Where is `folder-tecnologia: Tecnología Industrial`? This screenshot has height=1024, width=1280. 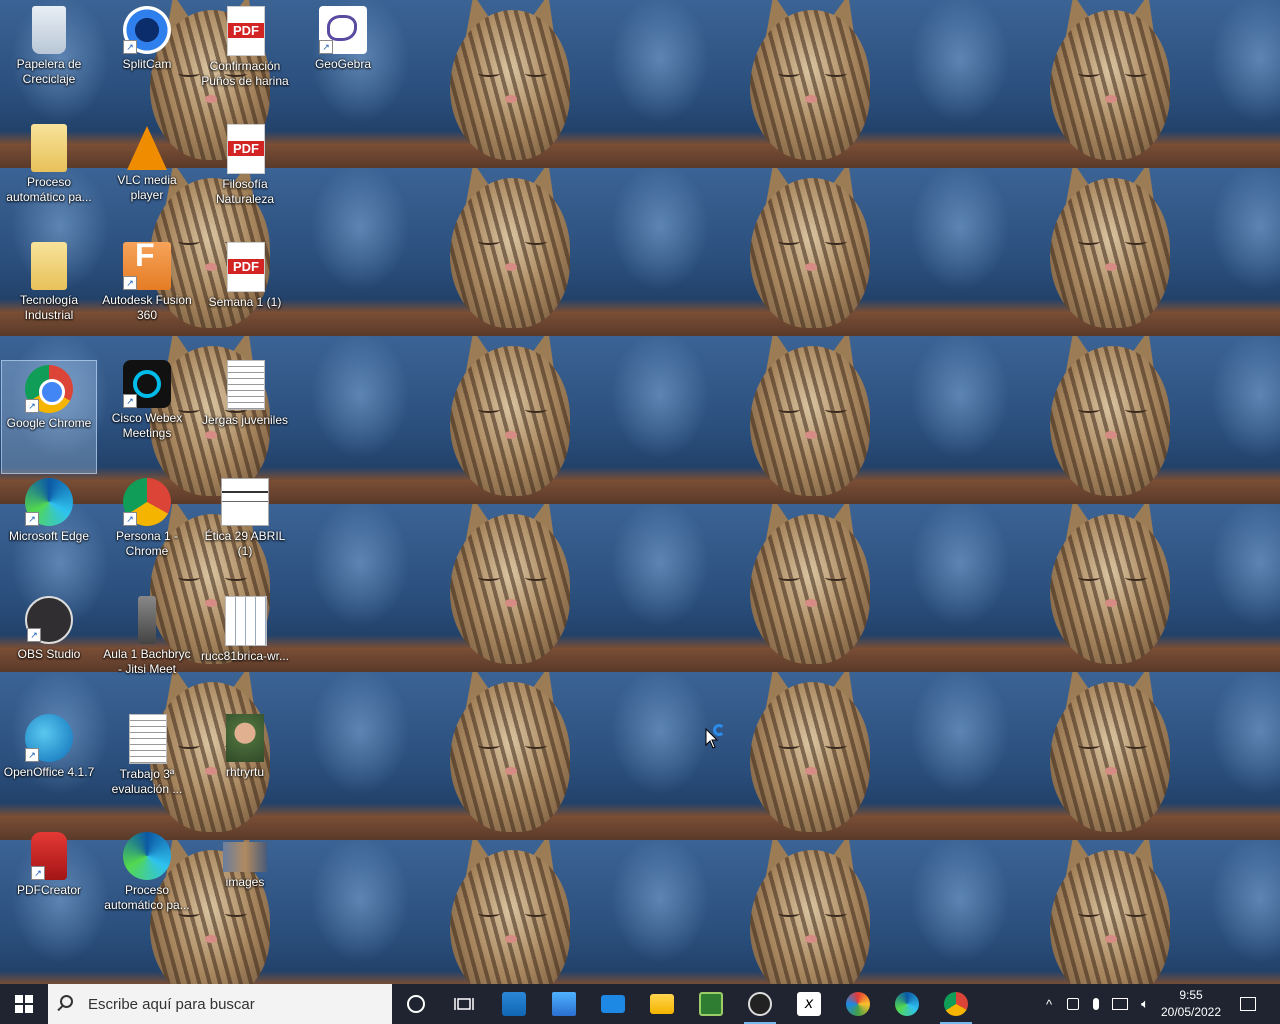
folder-tecnologia: Tecnología Industrial is located at coordinates (49, 295).